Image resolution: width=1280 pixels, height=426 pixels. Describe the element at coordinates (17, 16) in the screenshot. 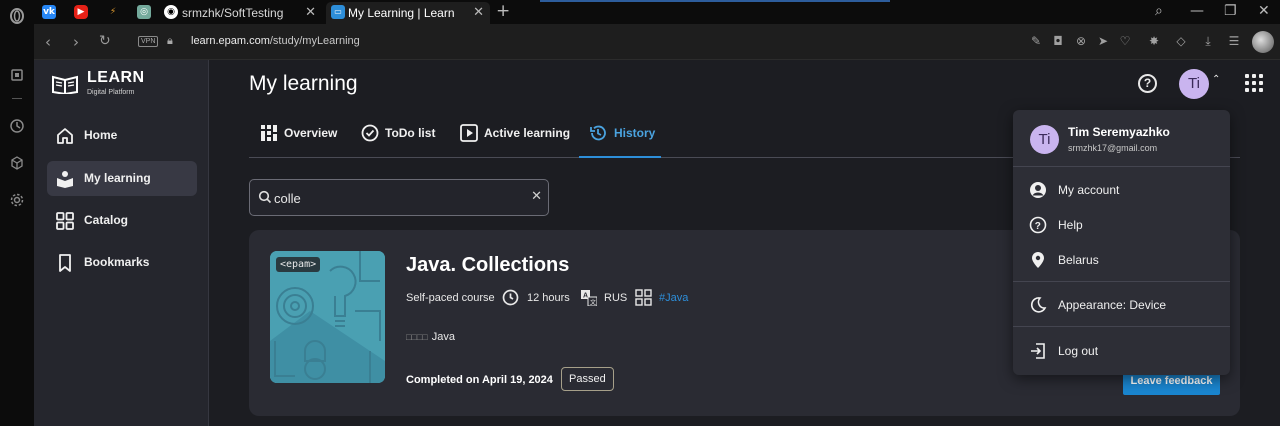

I see `opera-logo-icon` at that location.